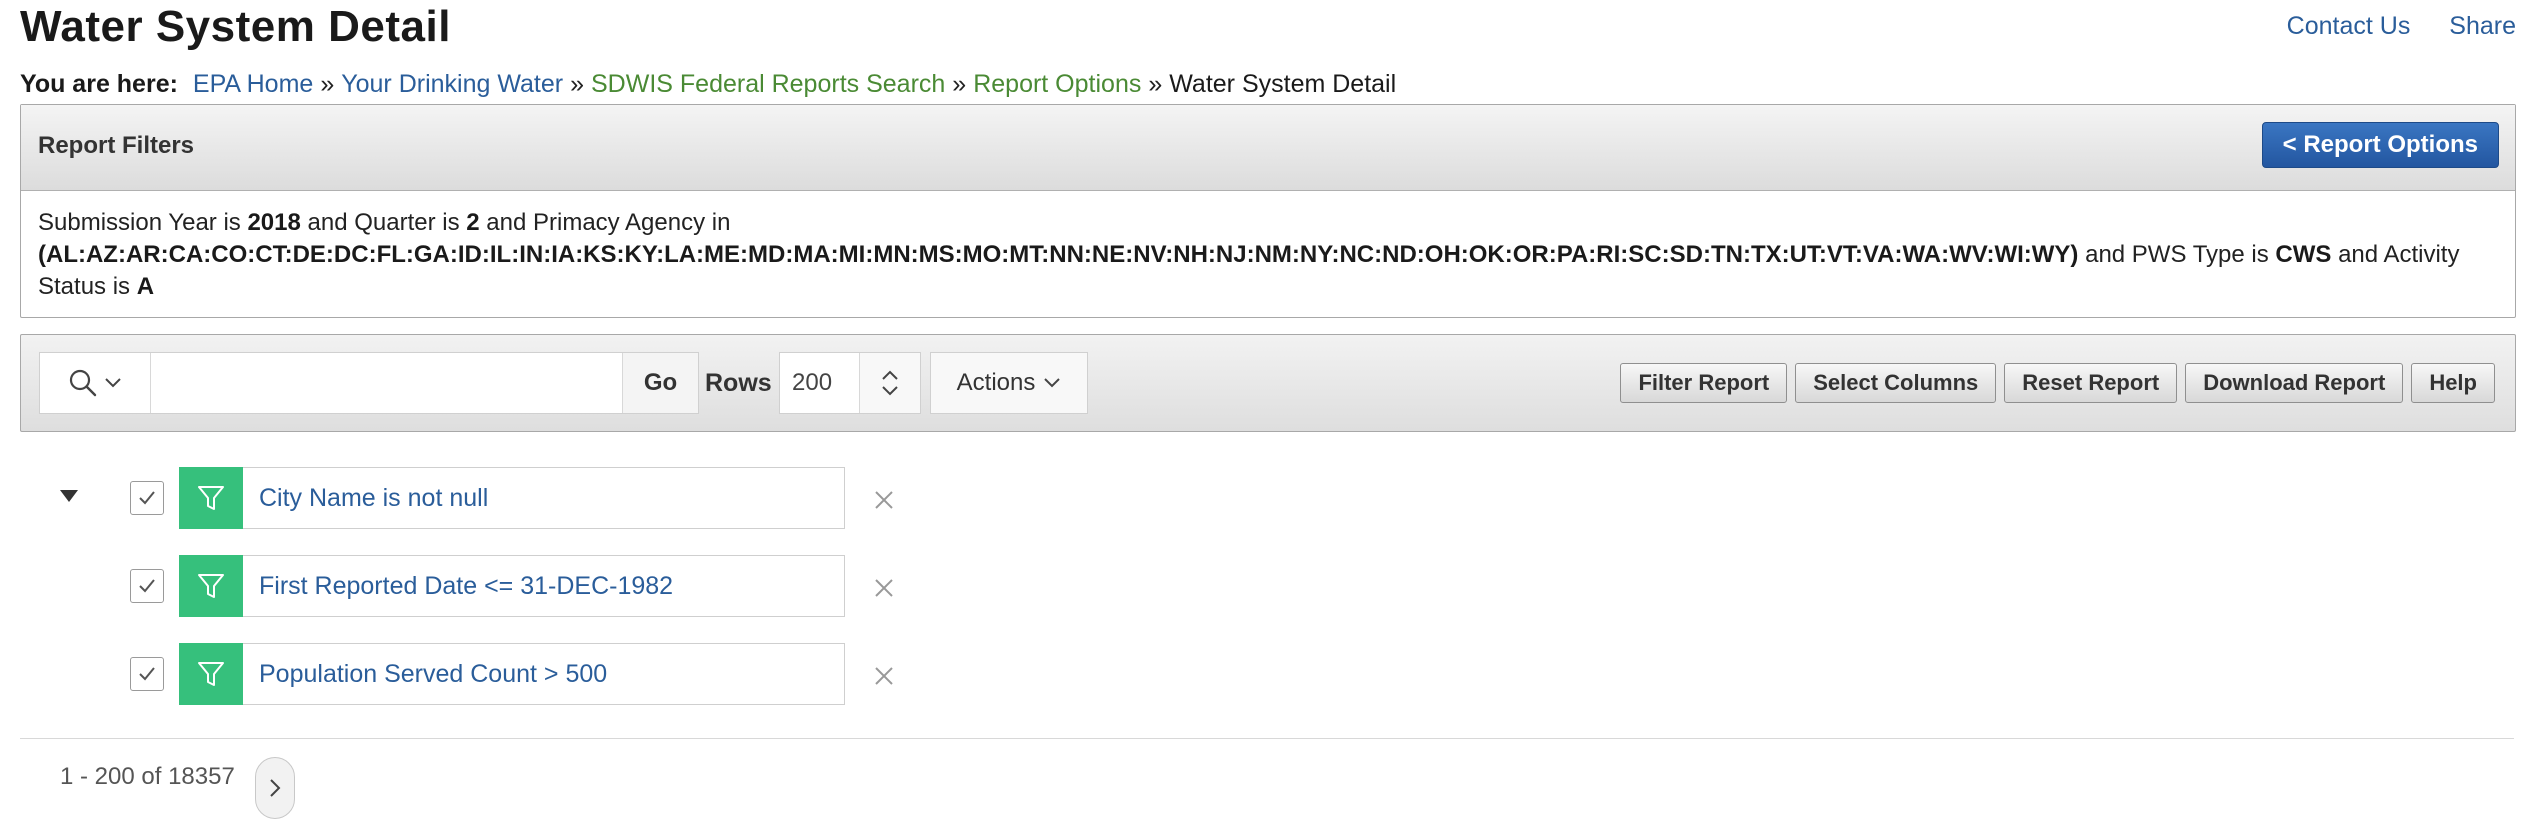 The width and height of the screenshot is (2538, 832). I want to click on collapse-filters-toggle, so click(69, 496).